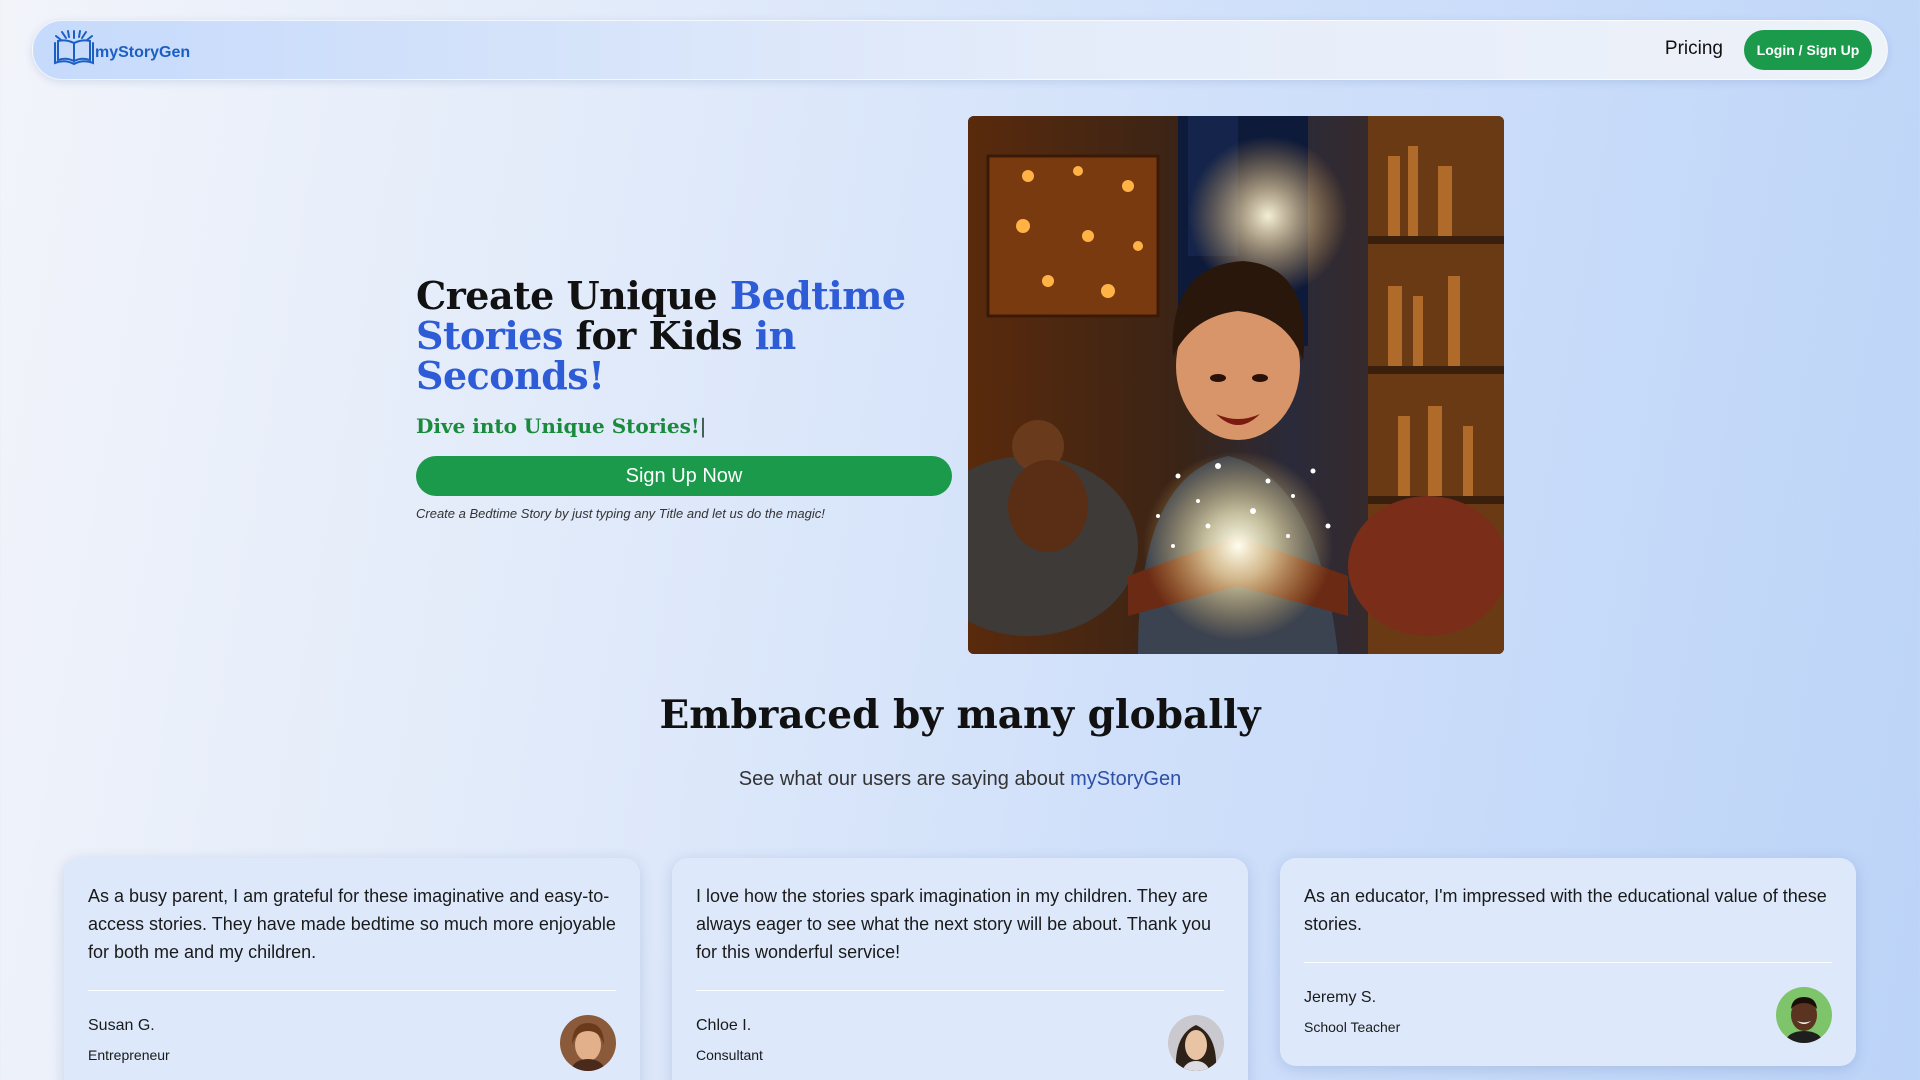 Image resolution: width=1920 pixels, height=1080 pixels. I want to click on hero-typing-subtitle: Dive into Unique Stories!|, so click(696, 426).